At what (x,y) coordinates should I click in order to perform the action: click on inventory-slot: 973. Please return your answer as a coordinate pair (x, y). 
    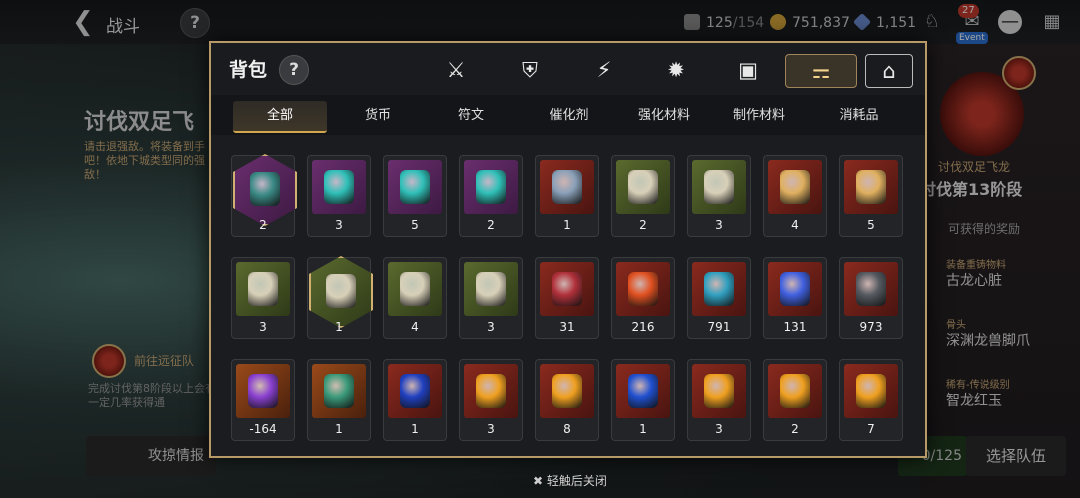
    Looking at the image, I should click on (871, 298).